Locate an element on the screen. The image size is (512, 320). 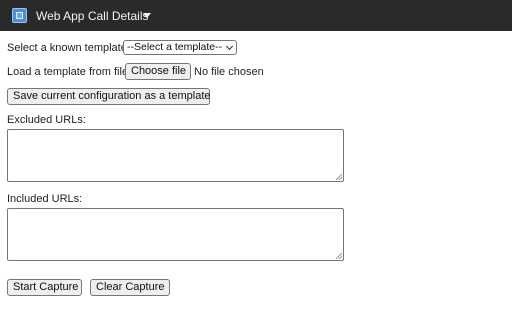
template-select-value: --Select a template-- is located at coordinates (175, 47).